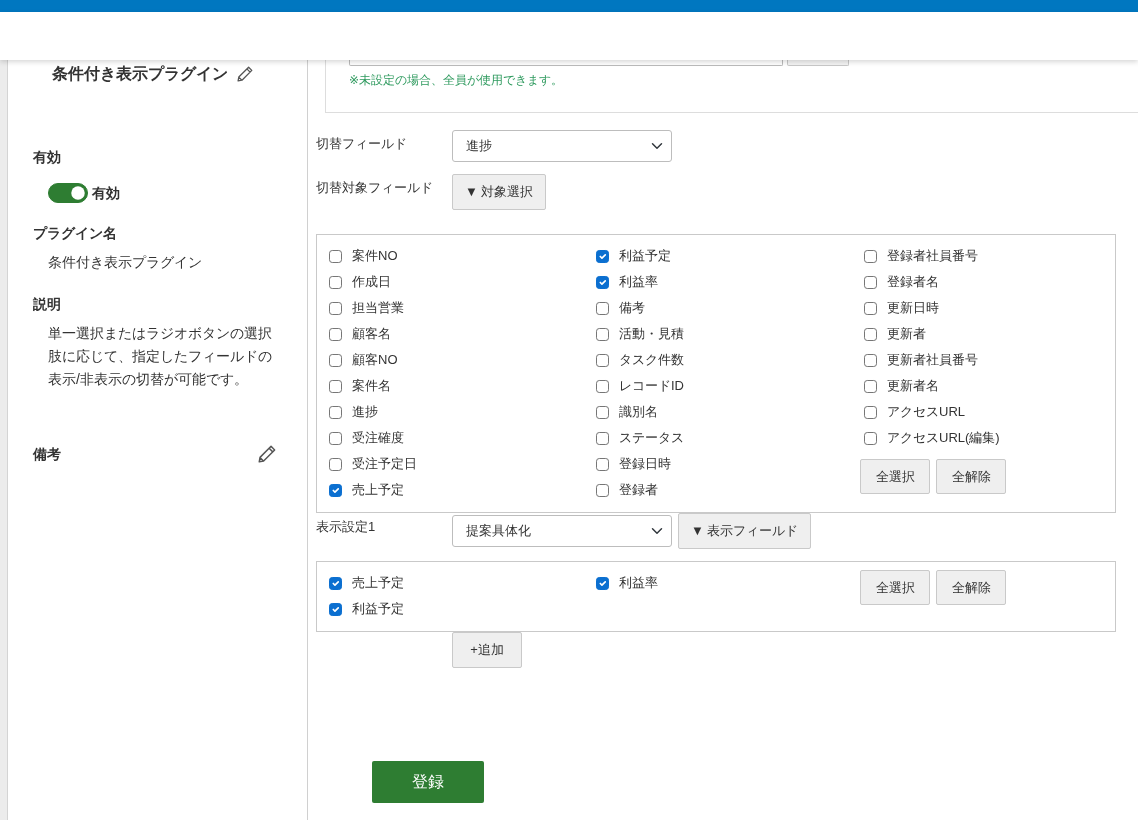 The height and width of the screenshot is (820, 1138). Describe the element at coordinates (632, 308) in the screenshot. I see `checkbox-label: 備考` at that location.